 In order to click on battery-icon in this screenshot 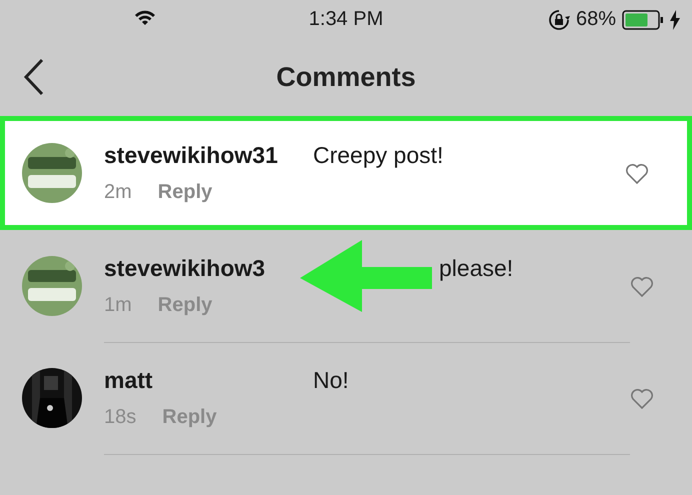, I will do `click(643, 20)`.